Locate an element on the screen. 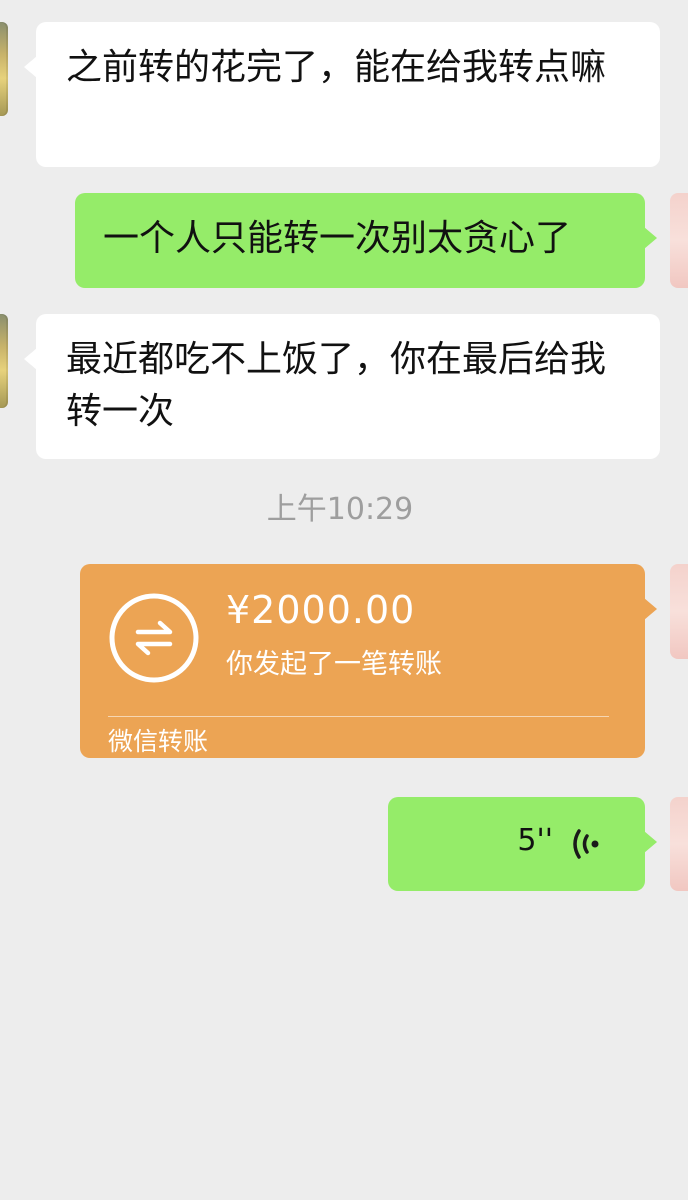 The height and width of the screenshot is (1200, 688). transfer-description: 你发起了一笔转账 is located at coordinates (334, 664).